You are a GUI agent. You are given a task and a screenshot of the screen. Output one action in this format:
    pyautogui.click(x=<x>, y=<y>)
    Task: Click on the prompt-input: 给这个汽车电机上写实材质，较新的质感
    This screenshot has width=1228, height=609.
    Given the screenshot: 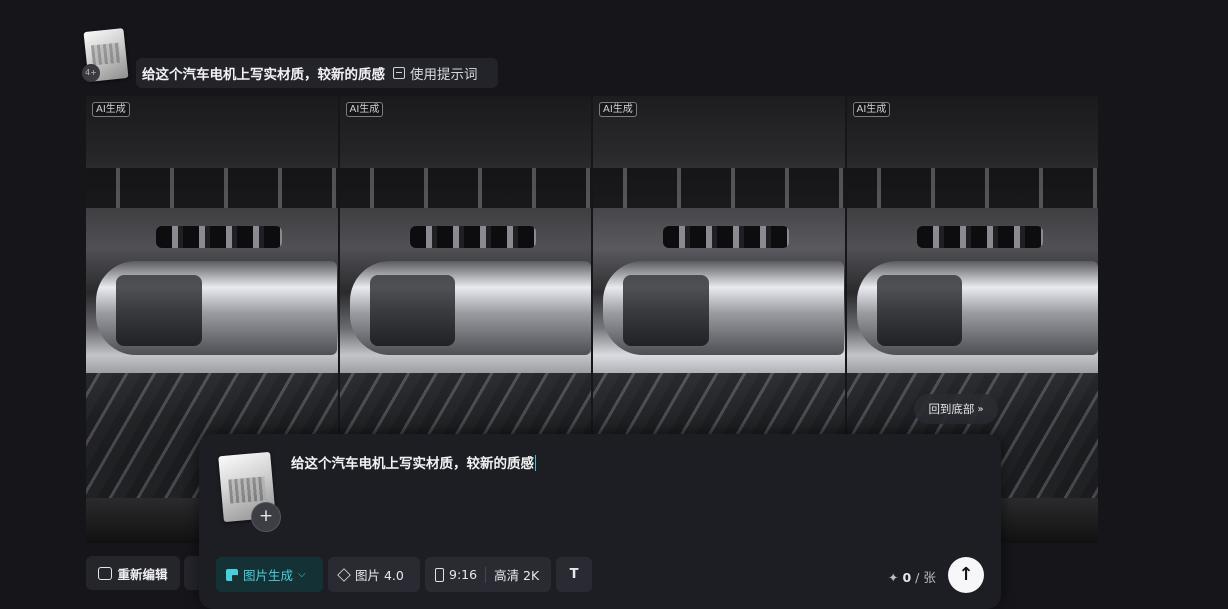 What is the action you would take?
    pyautogui.click(x=413, y=462)
    